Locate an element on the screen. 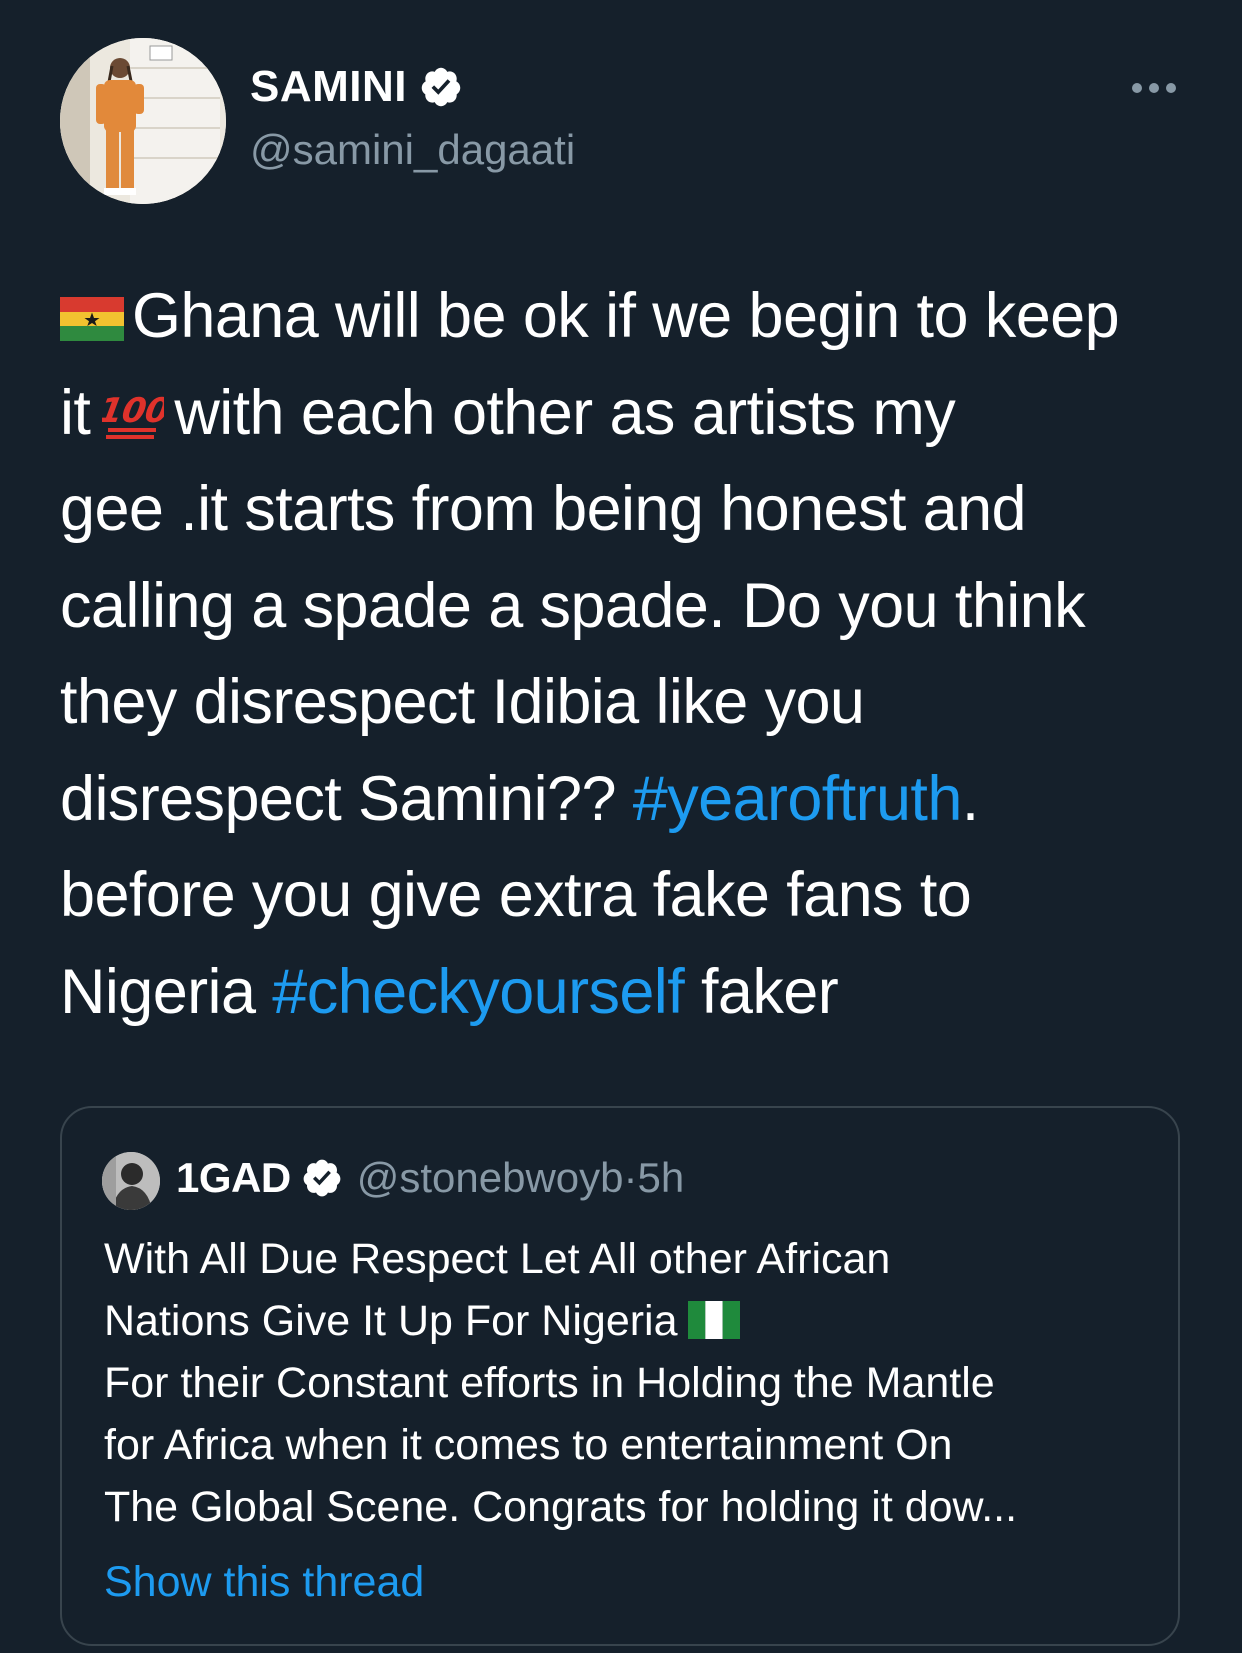 This screenshot has height=1653, width=1242. tweet-line-text: . is located at coordinates (970, 798).